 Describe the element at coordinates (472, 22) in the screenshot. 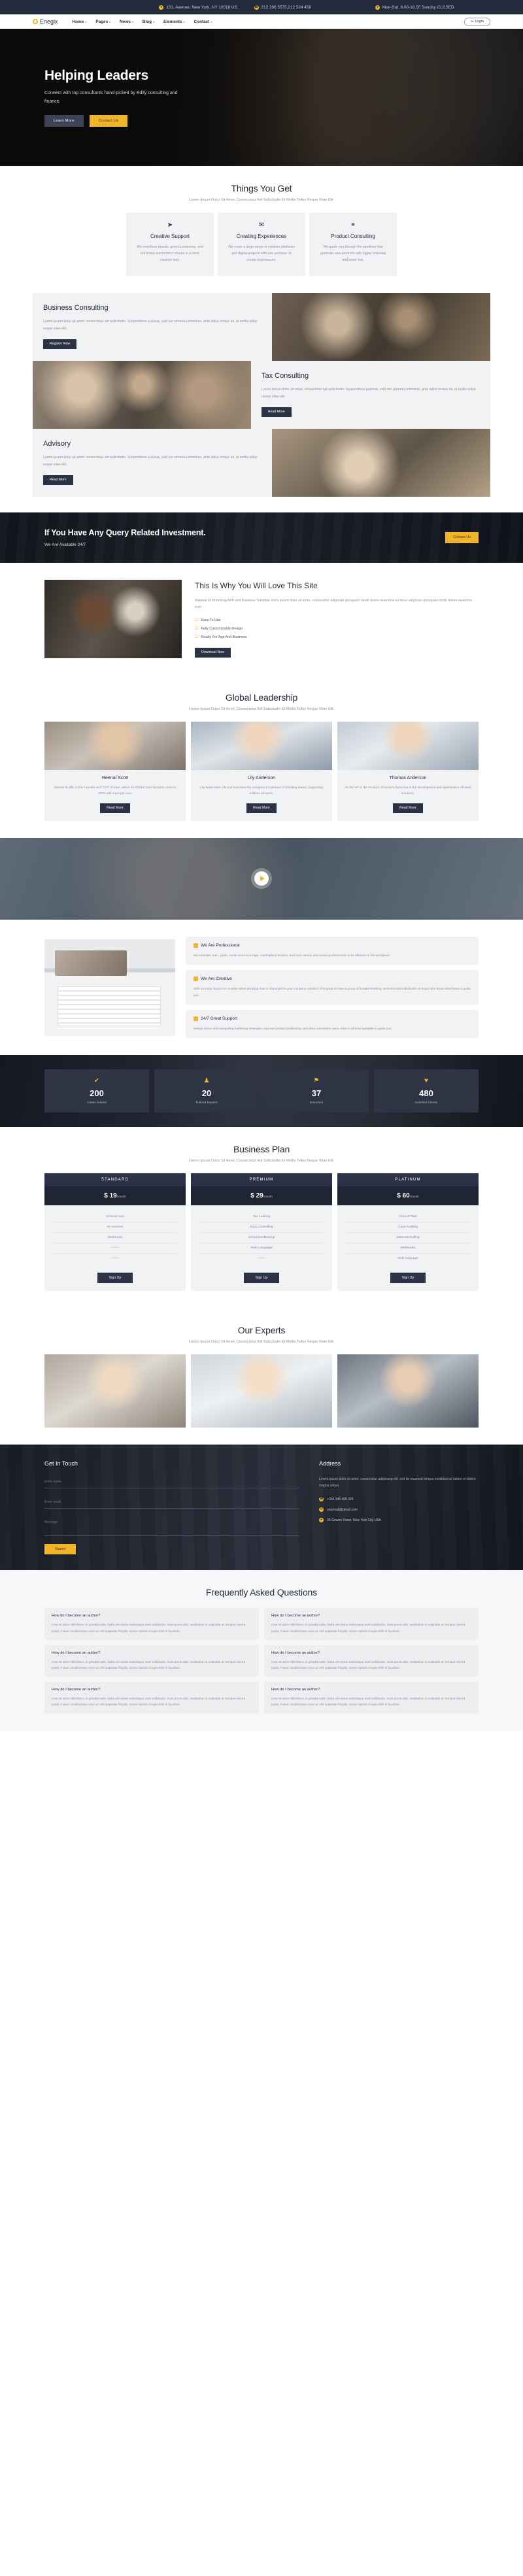

I see `login-arrow-icon: ↪` at that location.